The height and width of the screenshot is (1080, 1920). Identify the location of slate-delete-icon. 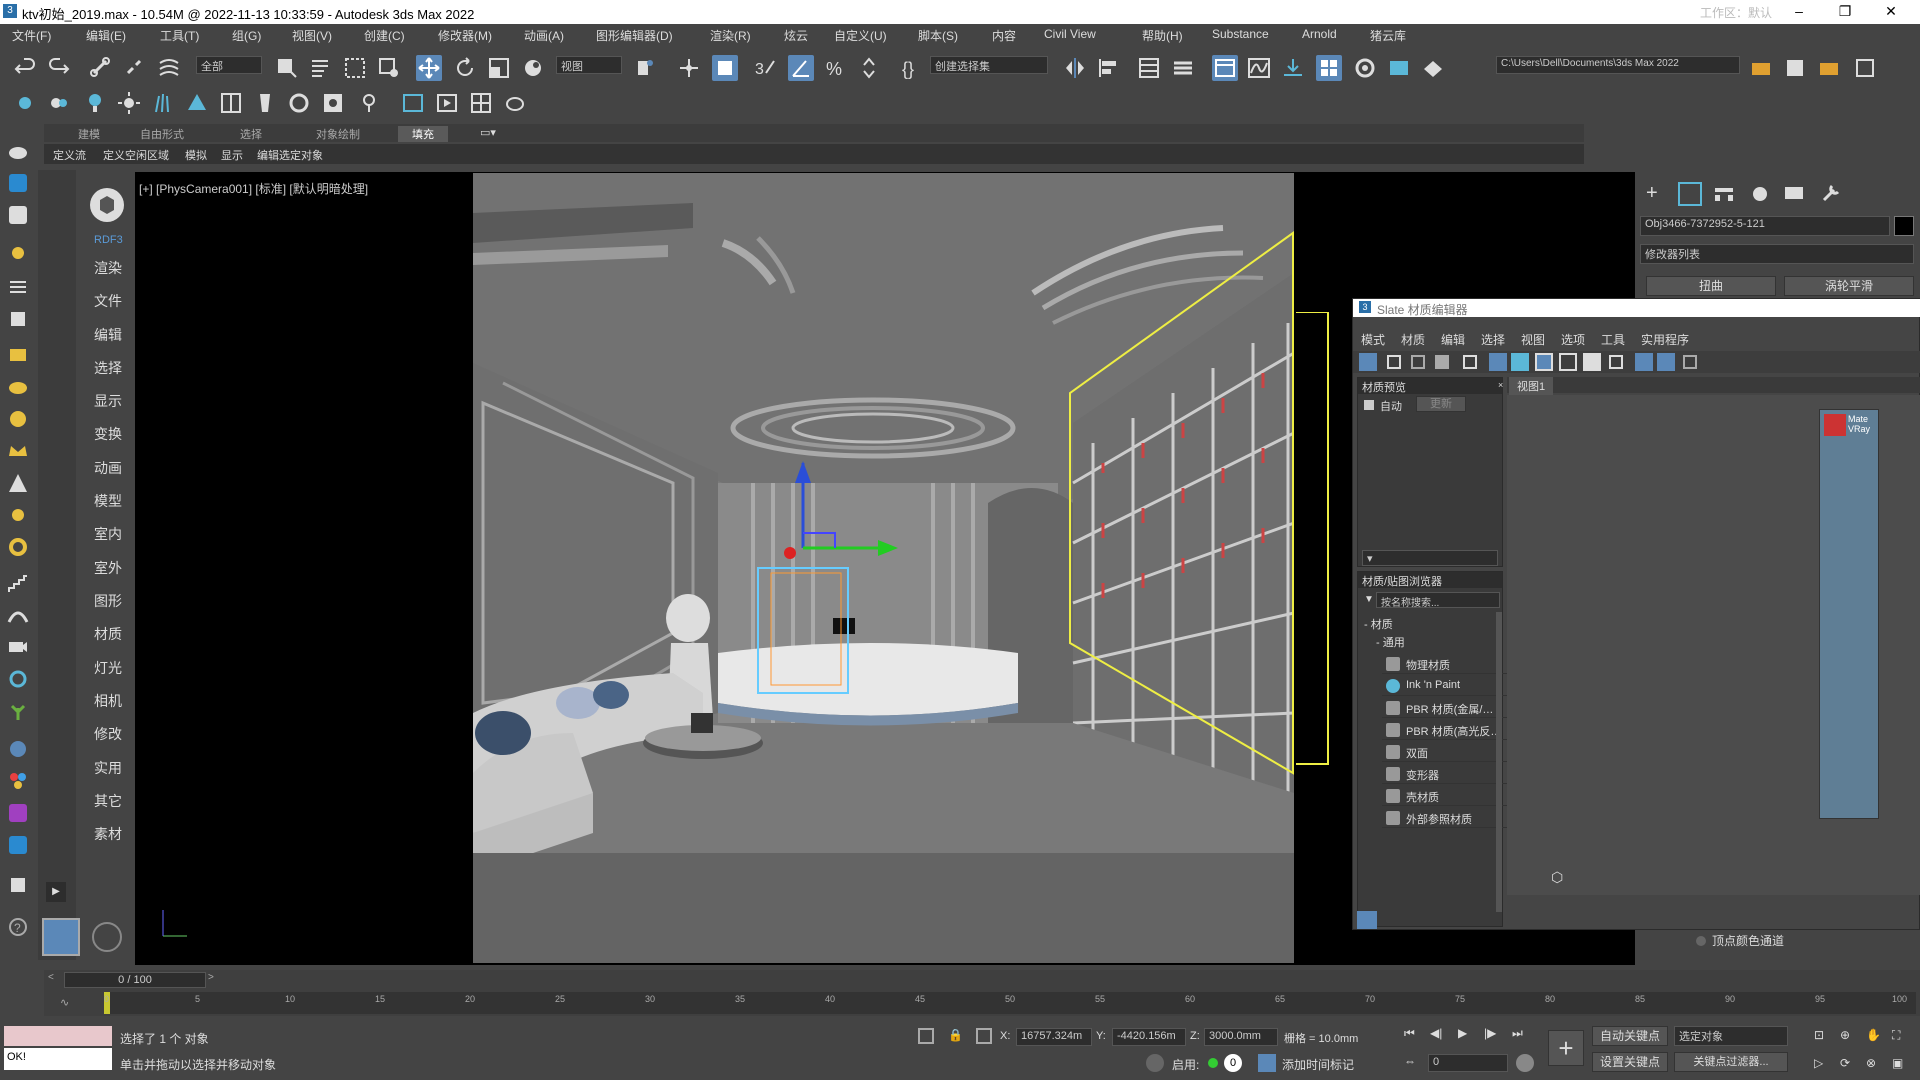
(1470, 362).